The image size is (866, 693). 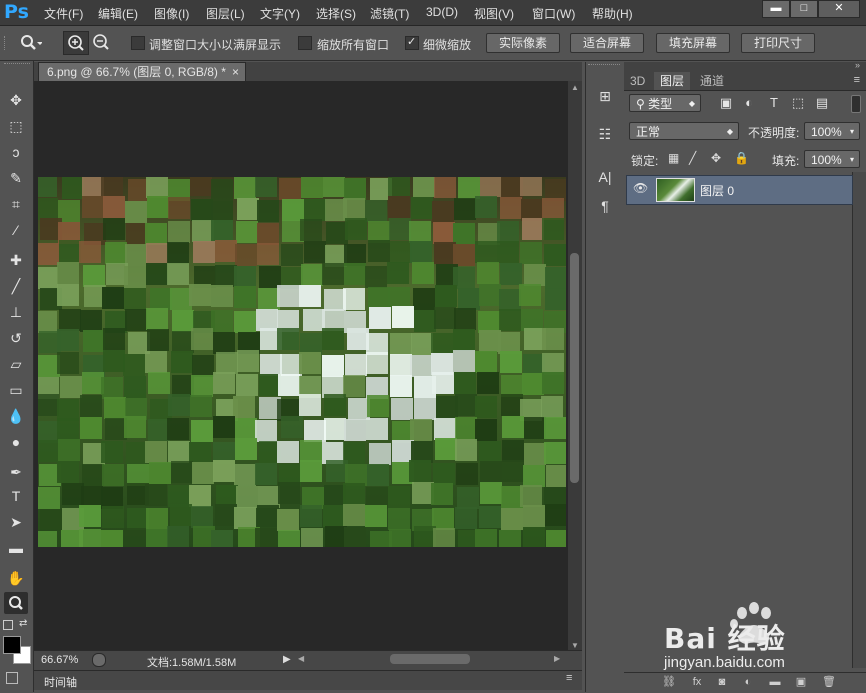 What do you see at coordinates (832, 159) in the screenshot?
I see `fill-field: 100% ▾` at bounding box center [832, 159].